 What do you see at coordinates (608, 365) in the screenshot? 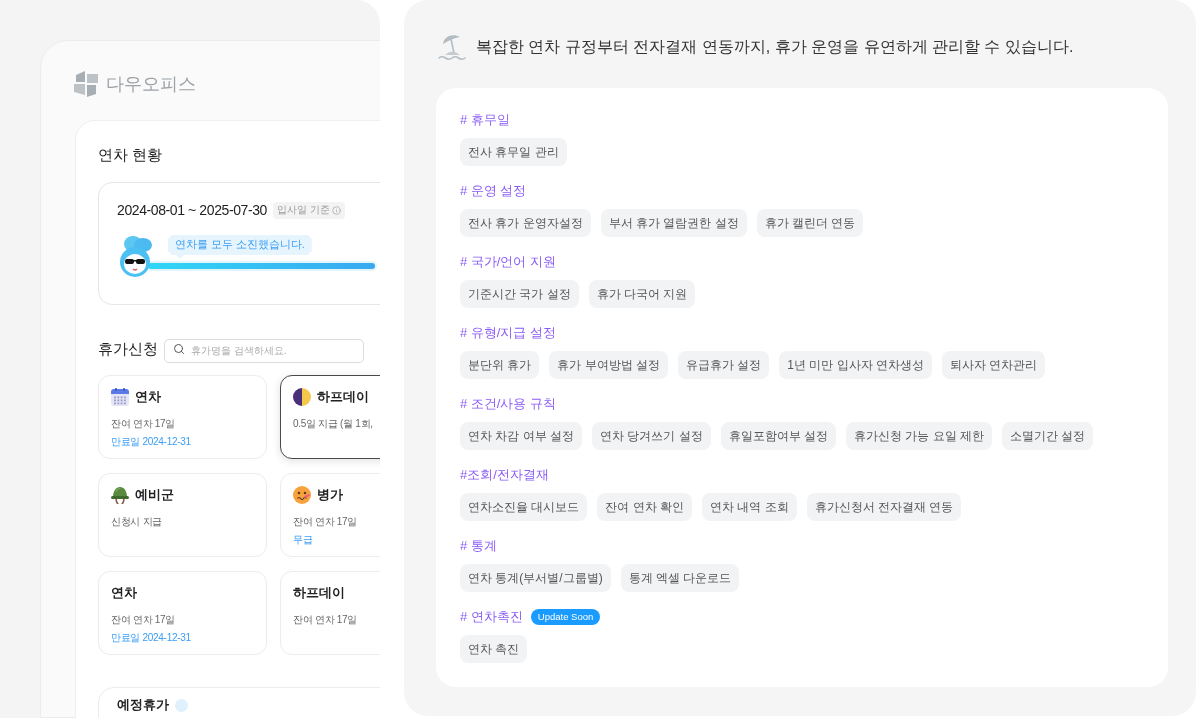
I see `feature-tag: 휴가 부여방법 설정` at bounding box center [608, 365].